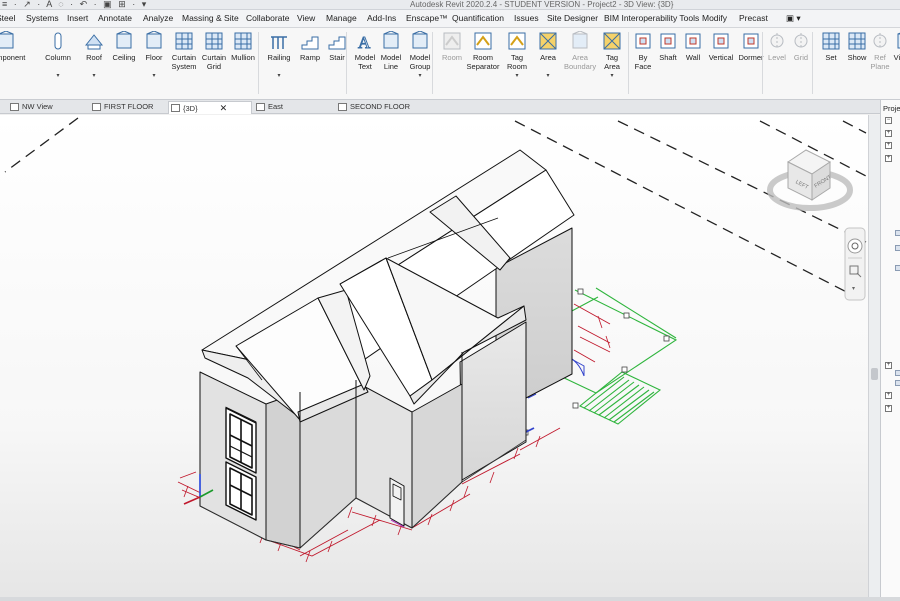  I want to click on view-tab-first-floor: FIRST FLOOR, so click(127, 107).